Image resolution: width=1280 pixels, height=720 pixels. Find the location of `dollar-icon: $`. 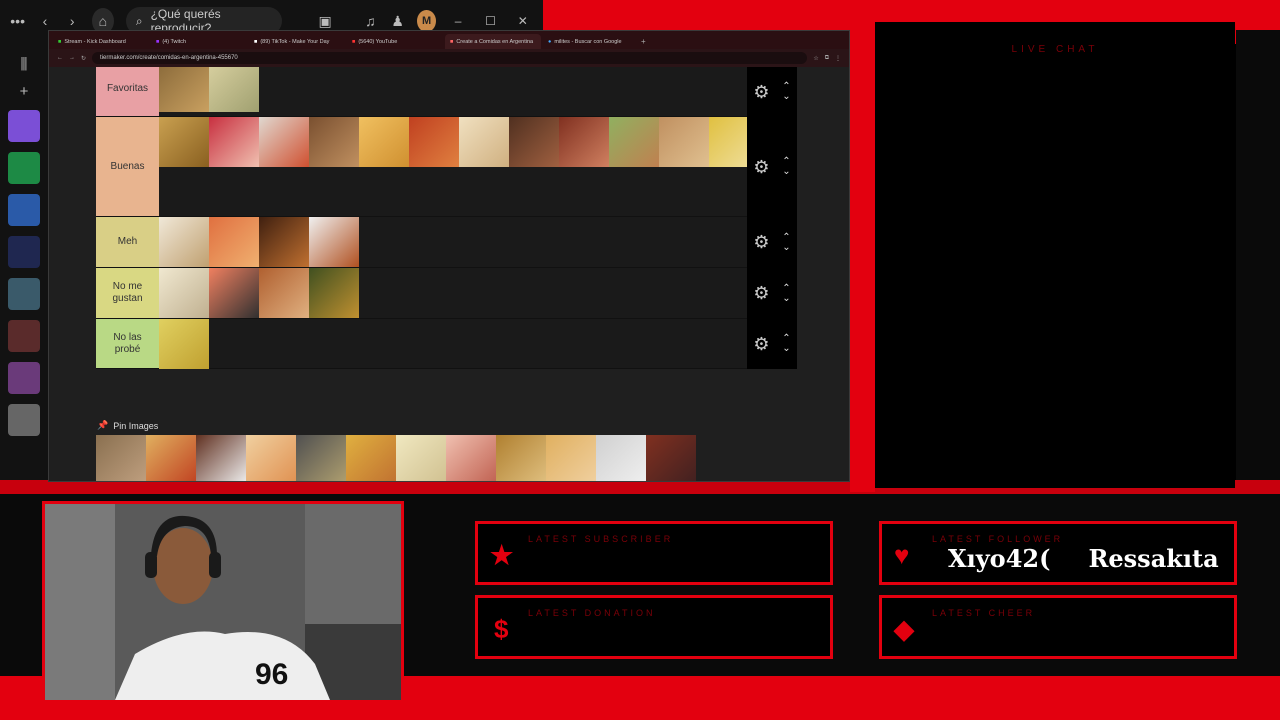

dollar-icon: $ is located at coordinates (501, 629).